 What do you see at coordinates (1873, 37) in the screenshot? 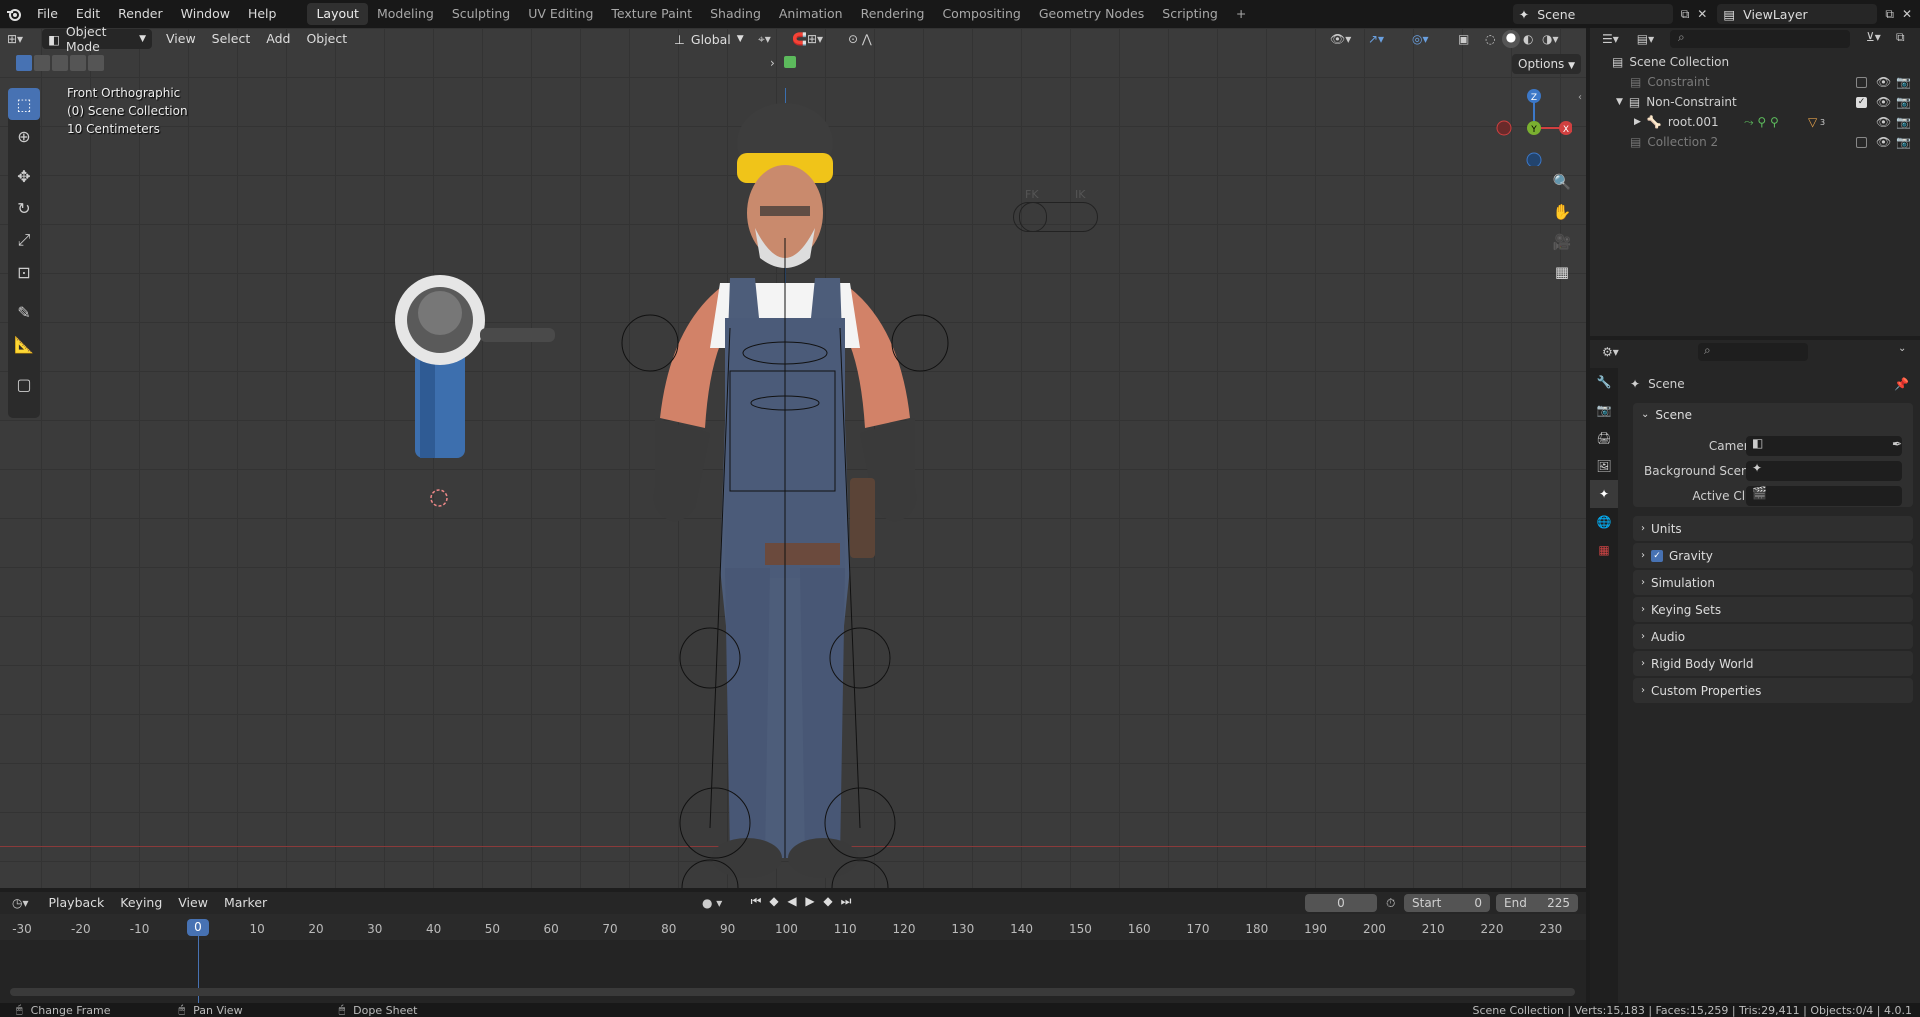
I see `filter-icon: ⊻▾` at bounding box center [1873, 37].